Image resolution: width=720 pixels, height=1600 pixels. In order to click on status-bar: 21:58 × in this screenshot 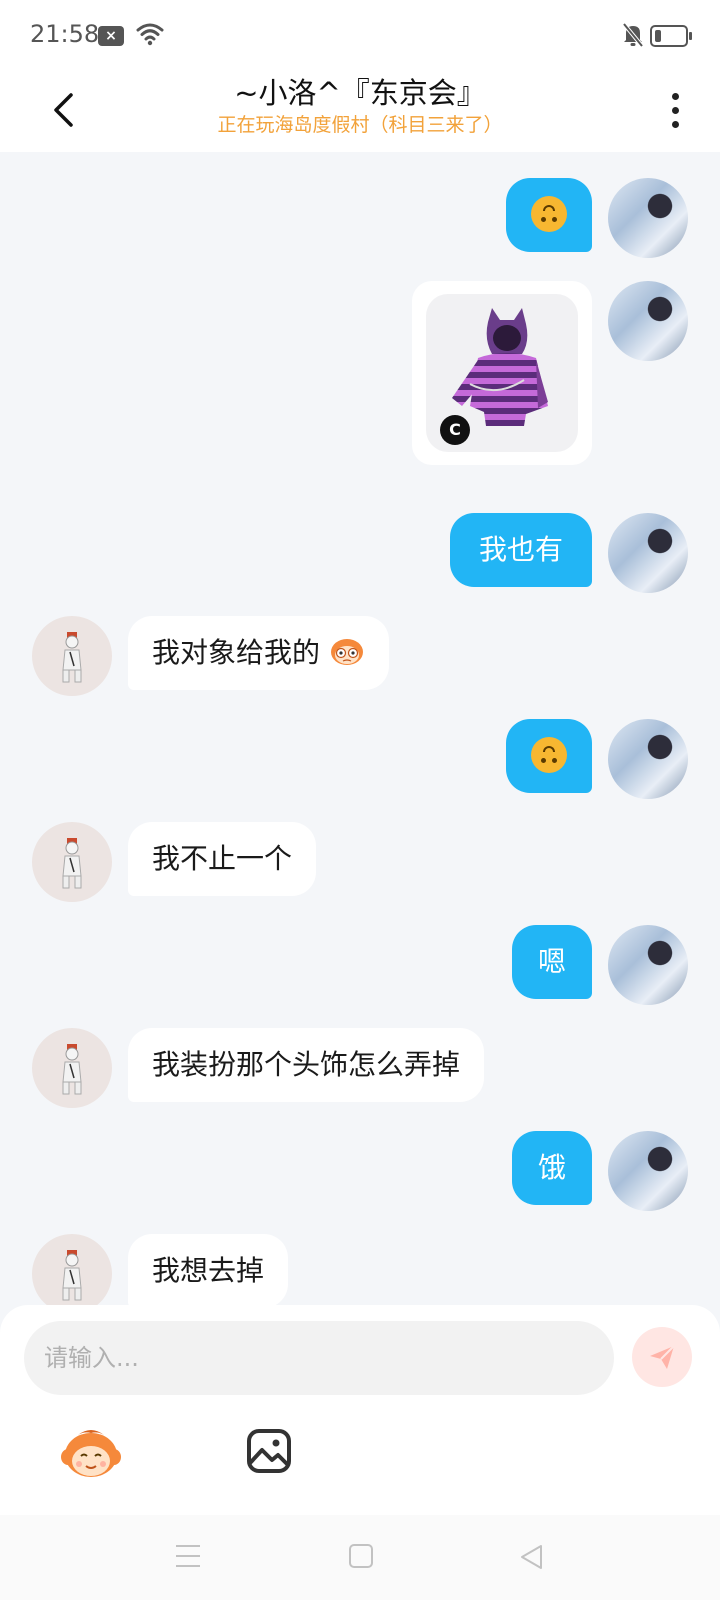, I will do `click(360, 35)`.